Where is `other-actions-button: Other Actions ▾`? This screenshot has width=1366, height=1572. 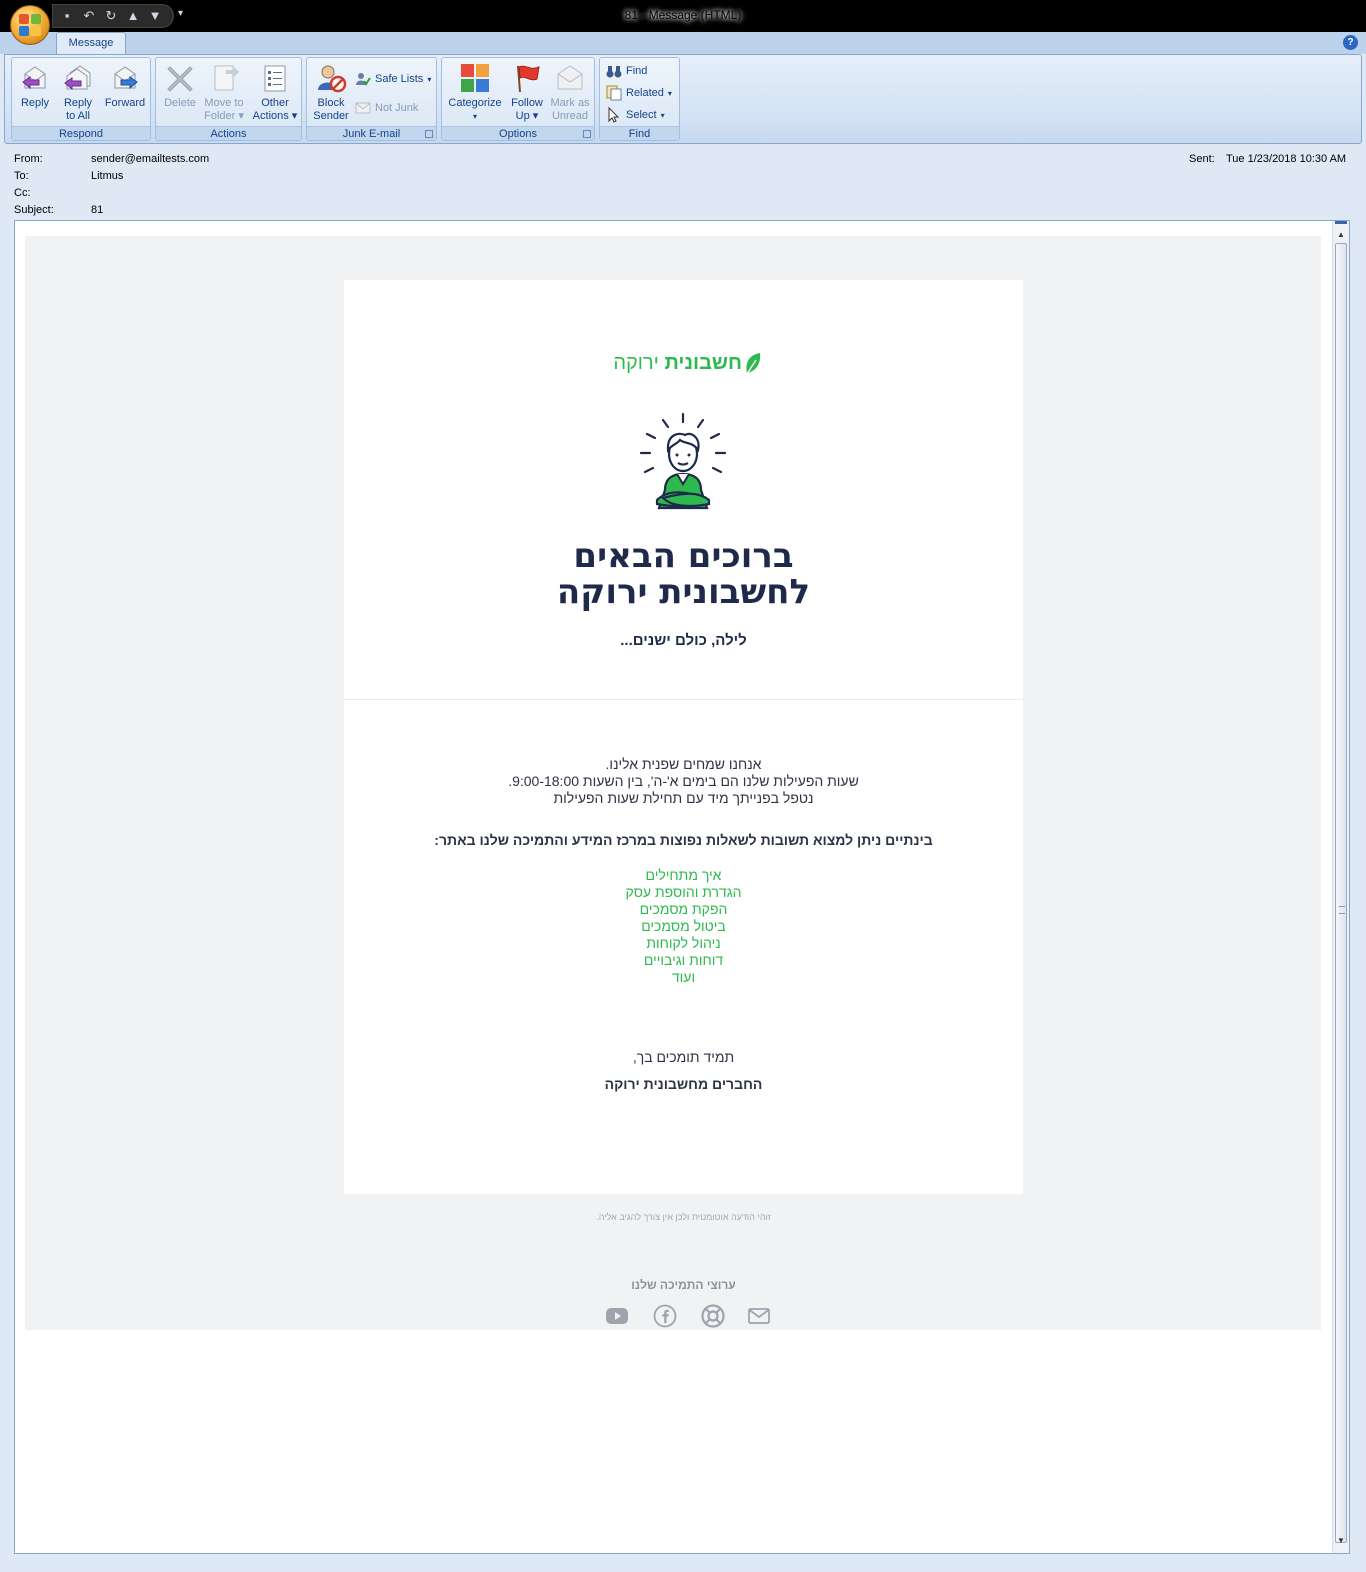 other-actions-button: Other Actions ▾ is located at coordinates (275, 92).